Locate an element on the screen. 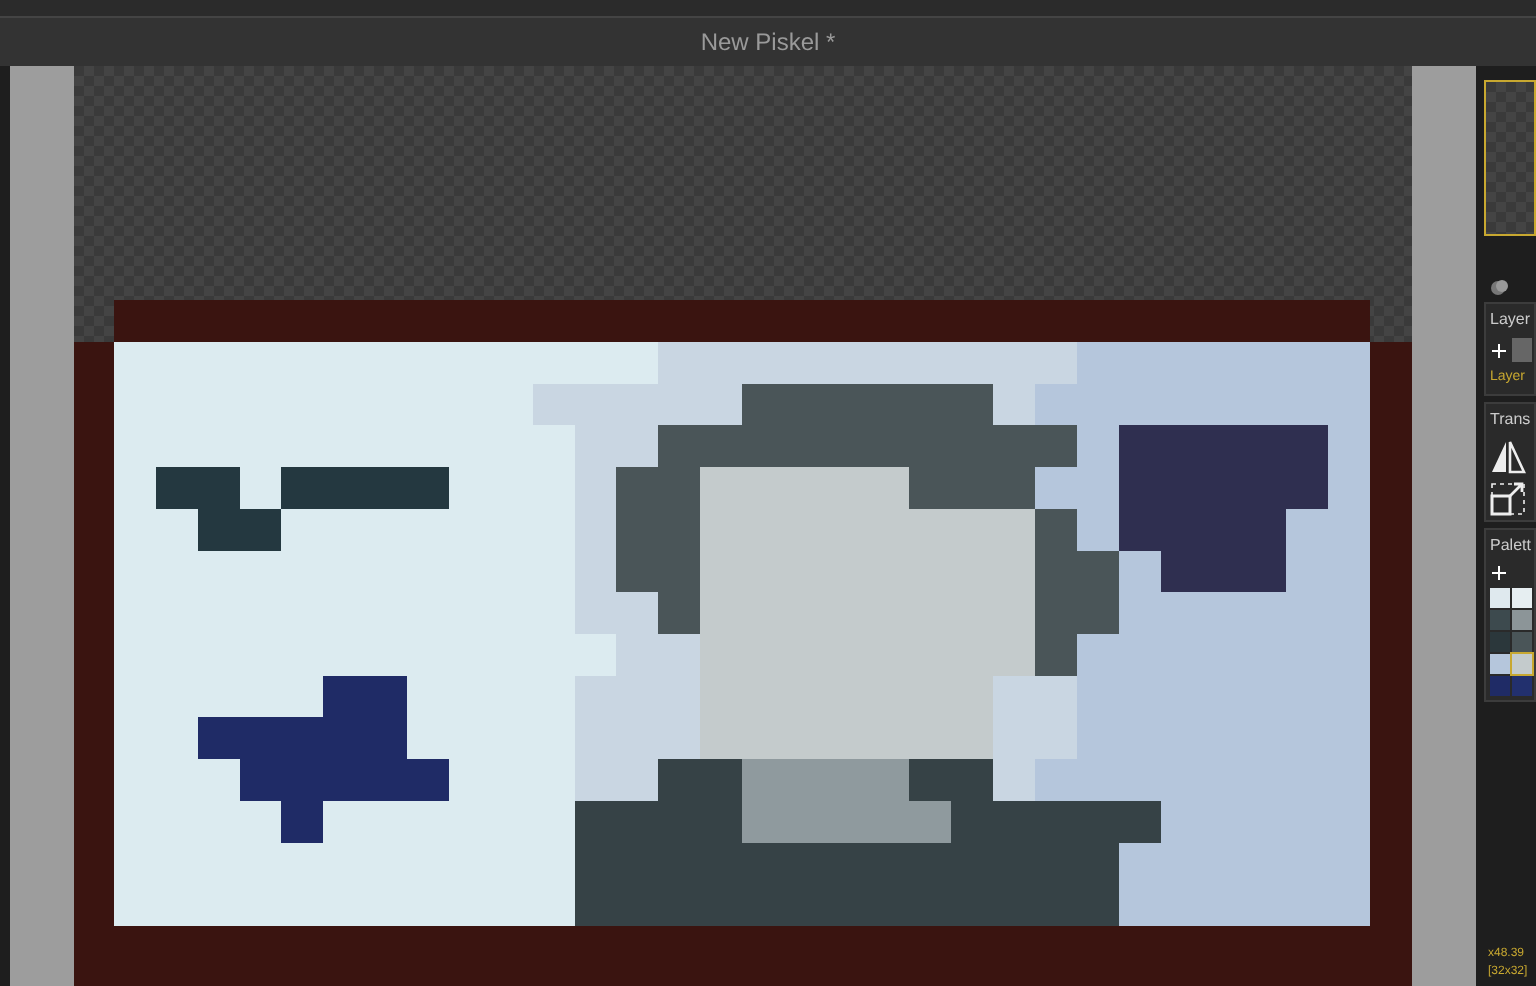 The width and height of the screenshot is (1536, 986). flip-icon is located at coordinates (1508, 456).